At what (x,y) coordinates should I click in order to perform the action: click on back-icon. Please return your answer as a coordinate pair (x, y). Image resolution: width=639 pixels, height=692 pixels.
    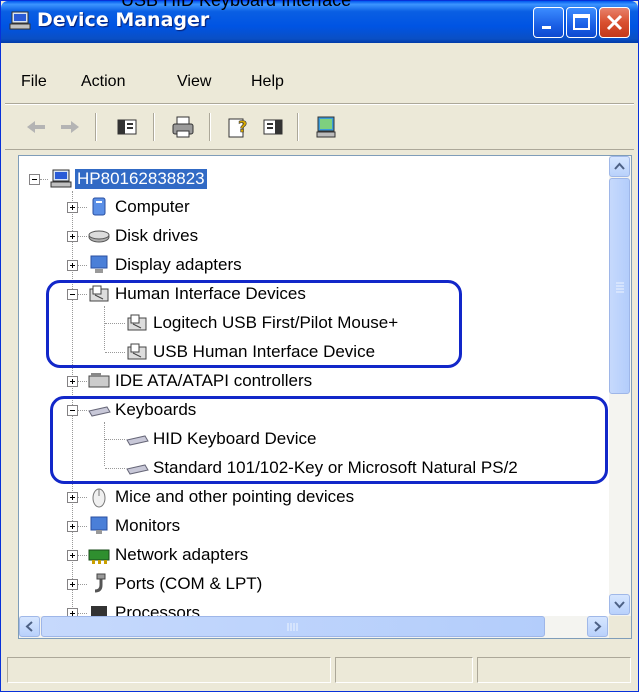
    Looking at the image, I should click on (37, 127).